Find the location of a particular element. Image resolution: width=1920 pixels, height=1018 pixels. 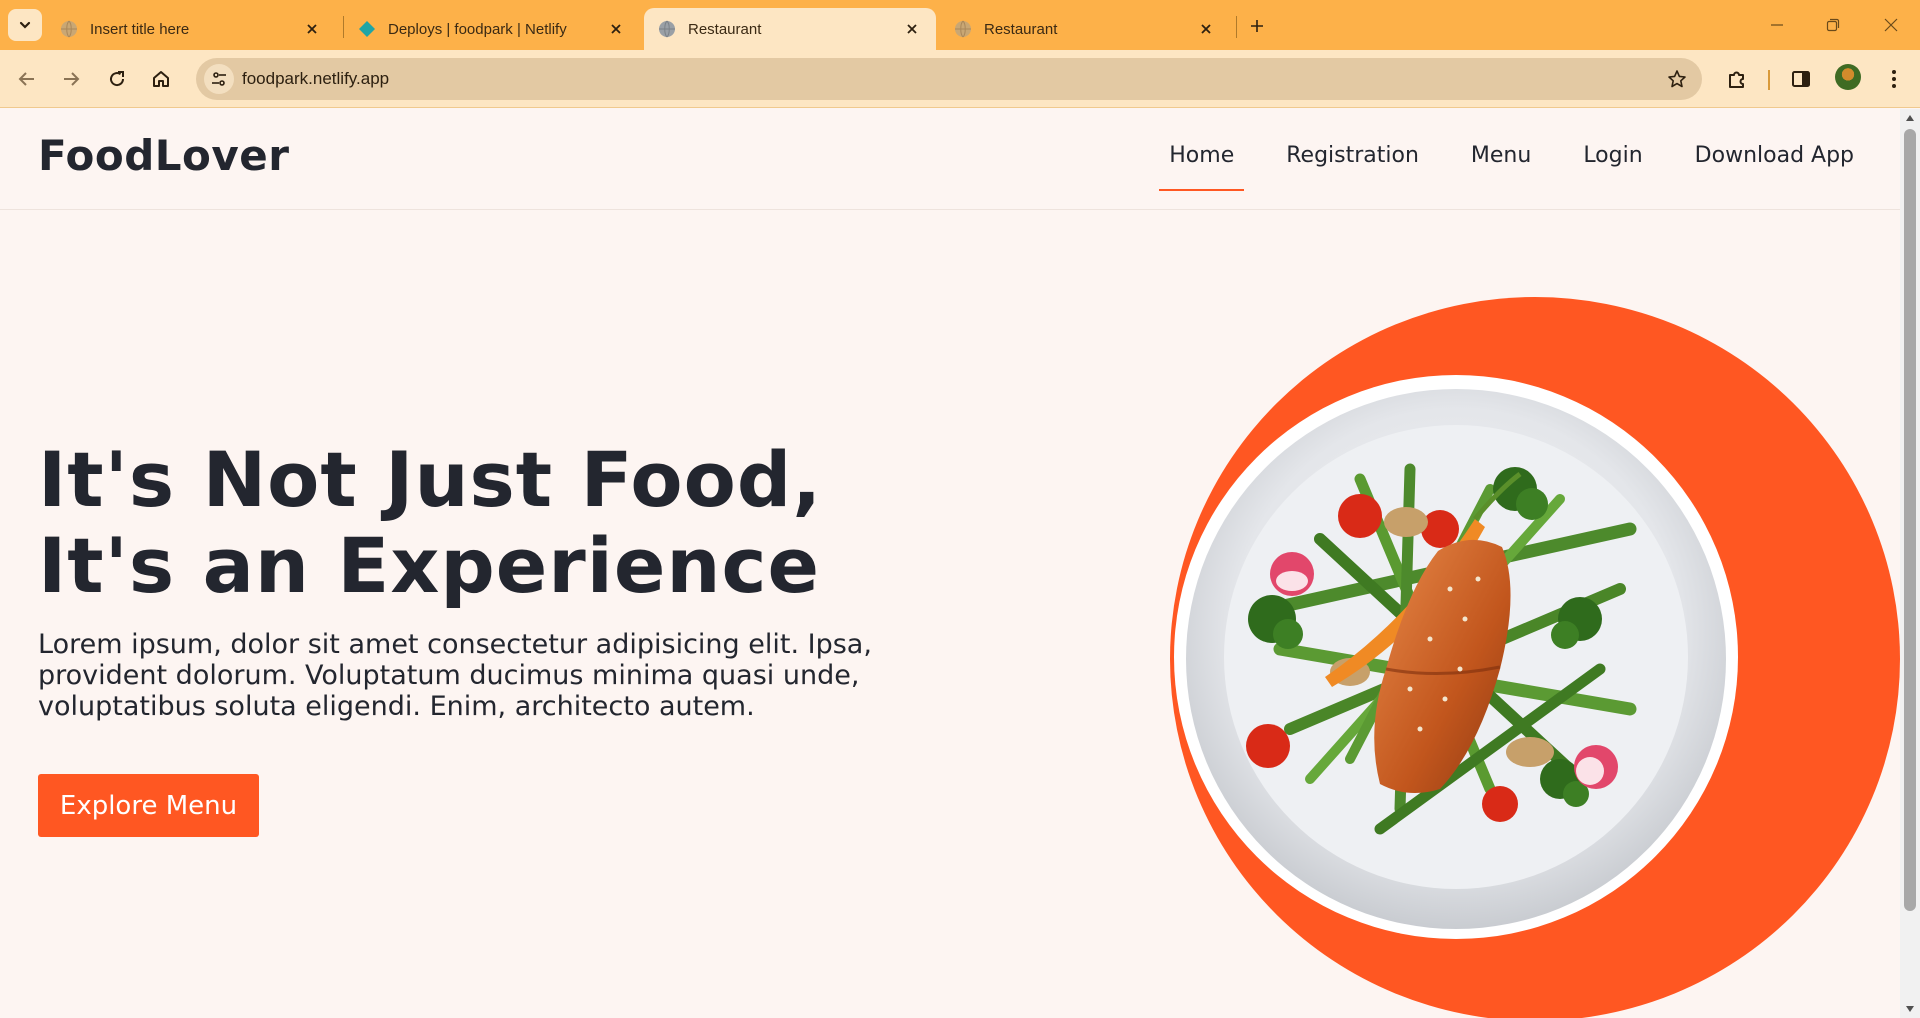

page-scrollbar is located at coordinates (1910, 563).